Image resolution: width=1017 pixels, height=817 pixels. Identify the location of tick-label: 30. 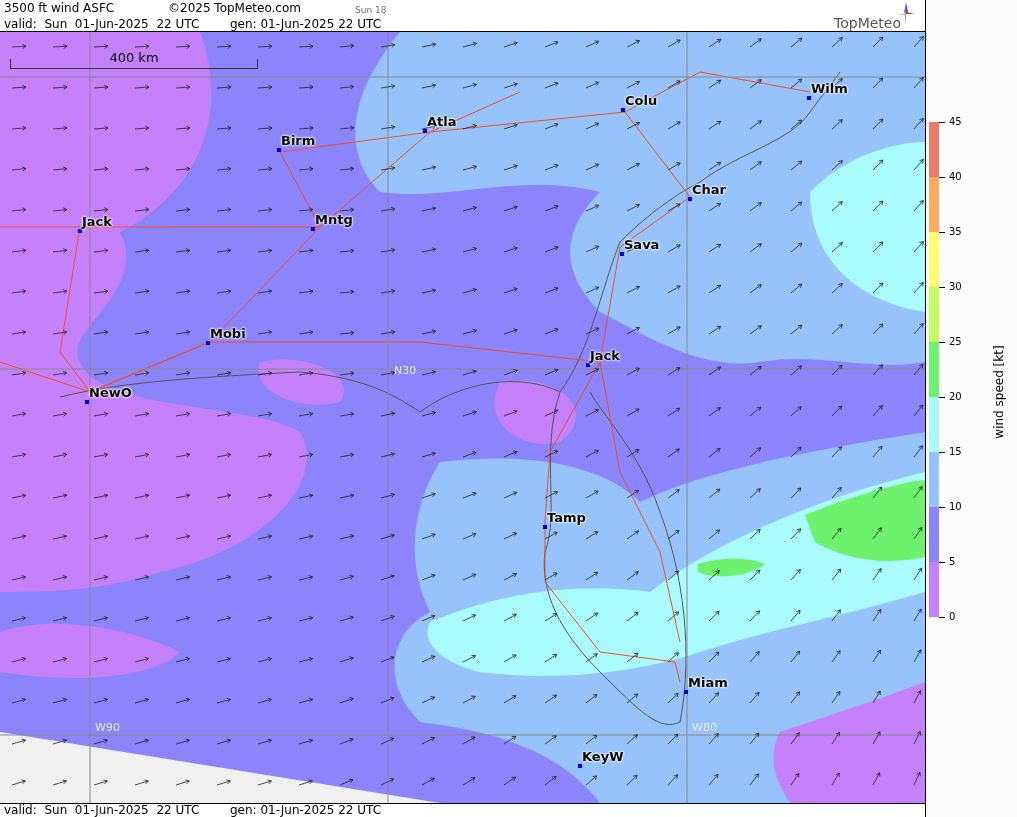
(955, 287).